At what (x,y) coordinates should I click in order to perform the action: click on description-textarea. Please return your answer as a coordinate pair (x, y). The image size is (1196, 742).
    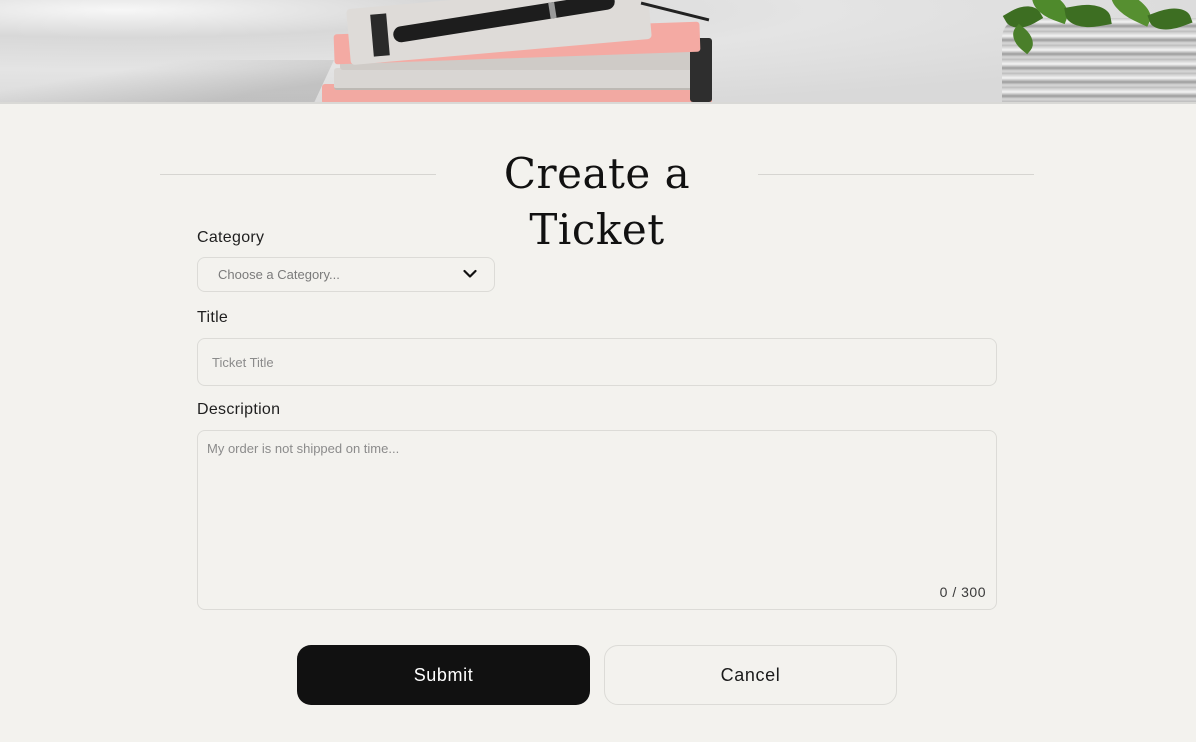
    Looking at the image, I should click on (597, 506).